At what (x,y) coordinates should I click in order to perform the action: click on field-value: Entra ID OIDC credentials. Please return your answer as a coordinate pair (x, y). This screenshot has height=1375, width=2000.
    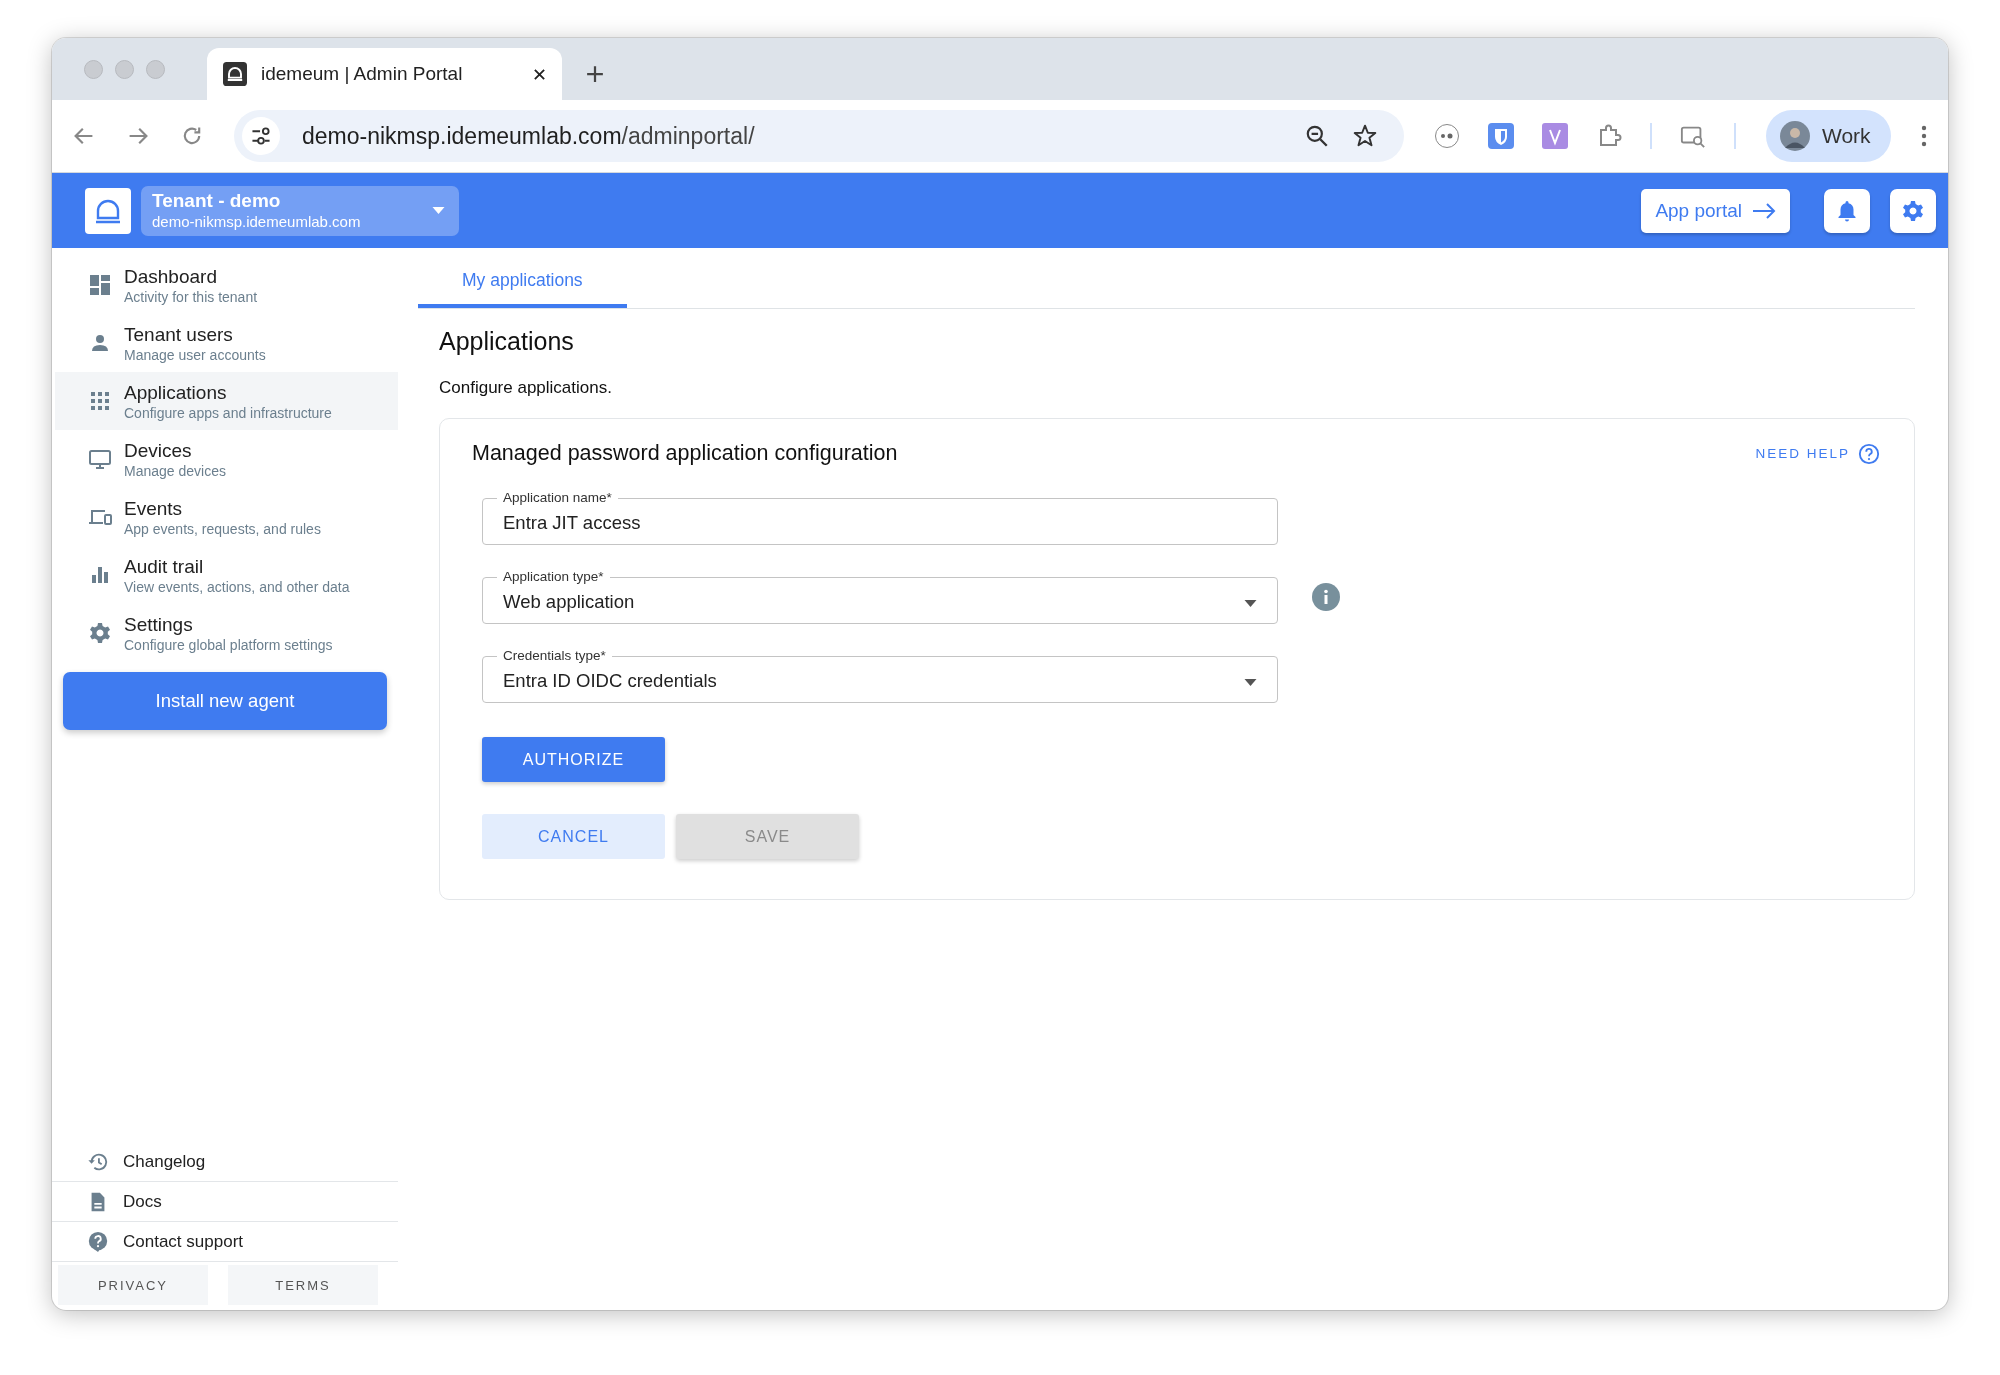
    Looking at the image, I should click on (610, 680).